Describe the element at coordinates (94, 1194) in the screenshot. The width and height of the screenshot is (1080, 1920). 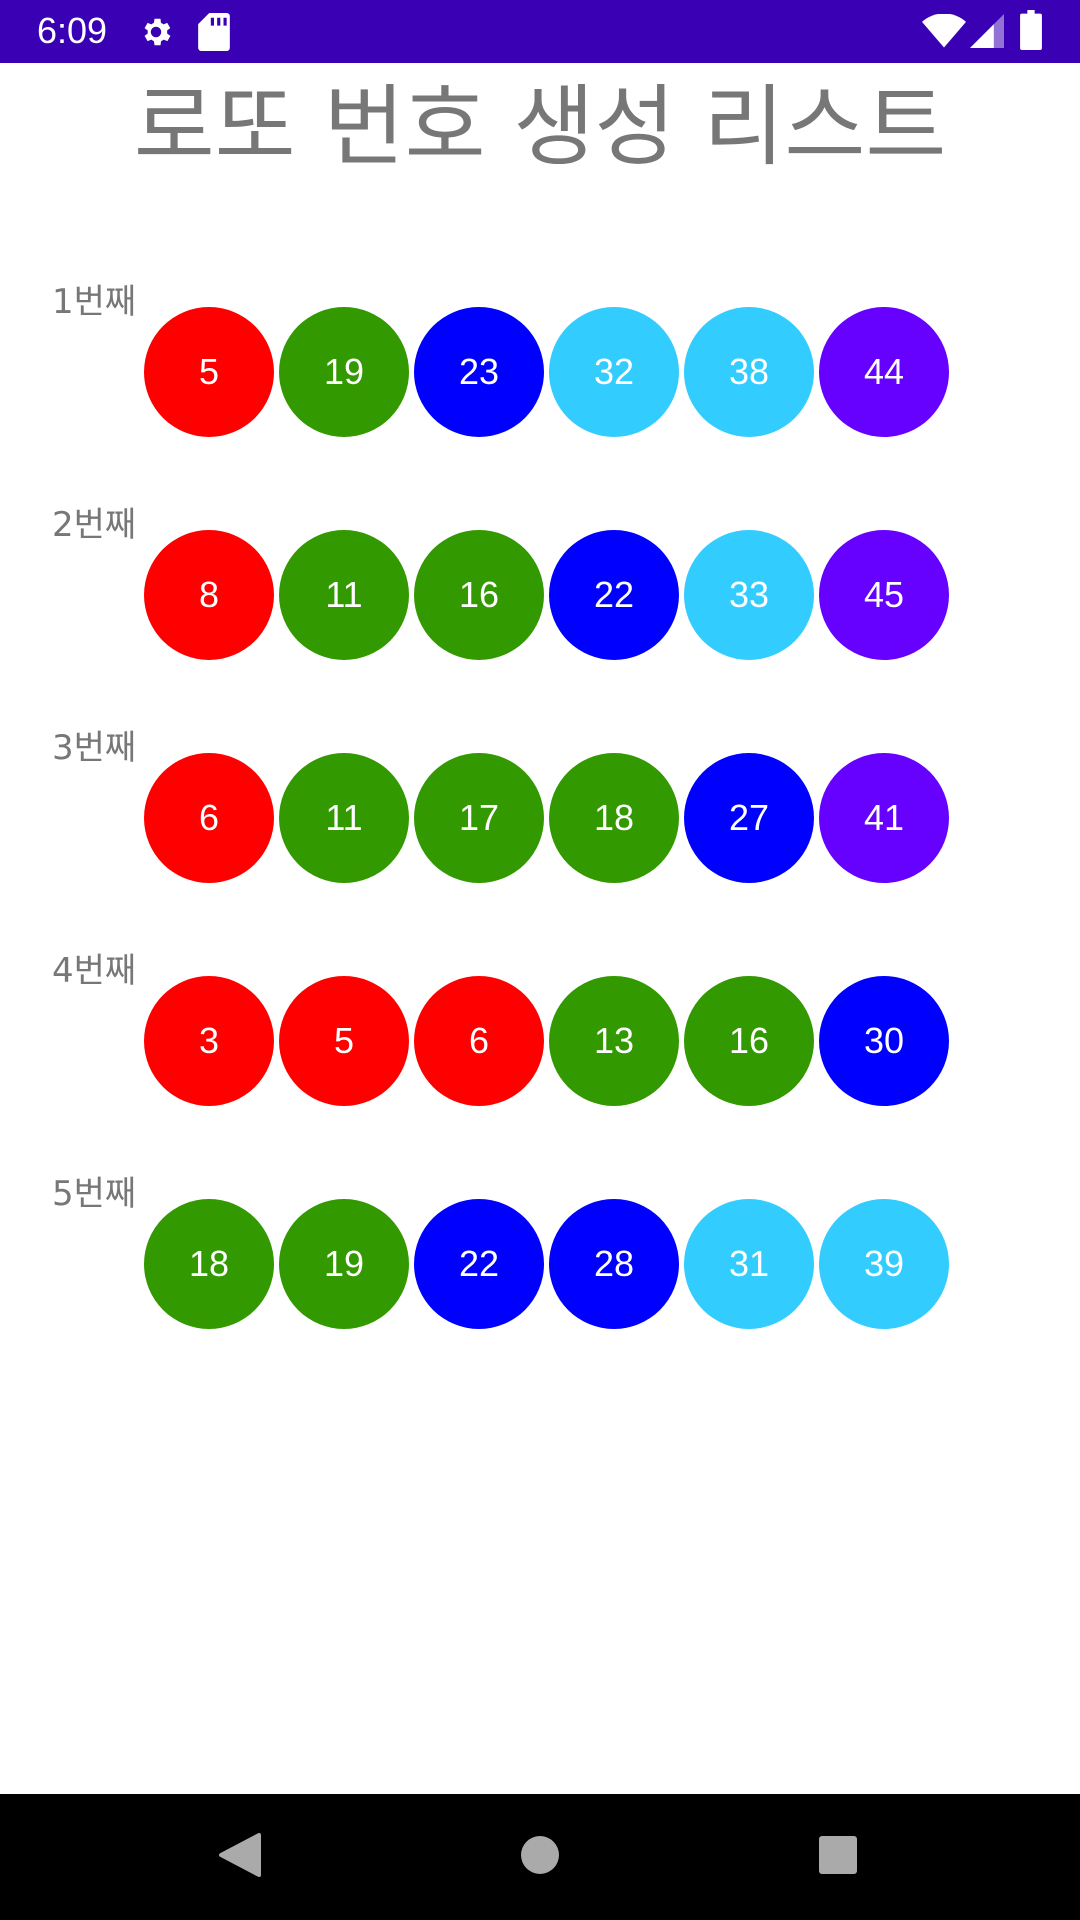
I see `row-label: 5번째` at that location.